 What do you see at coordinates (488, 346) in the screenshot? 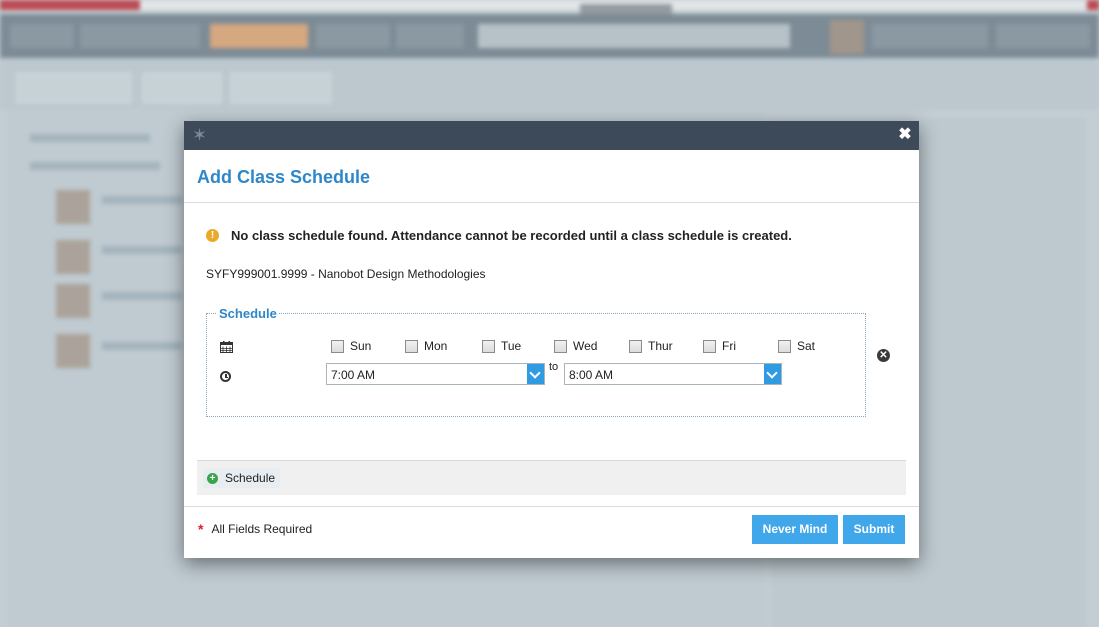
I see `checkbox-tue` at bounding box center [488, 346].